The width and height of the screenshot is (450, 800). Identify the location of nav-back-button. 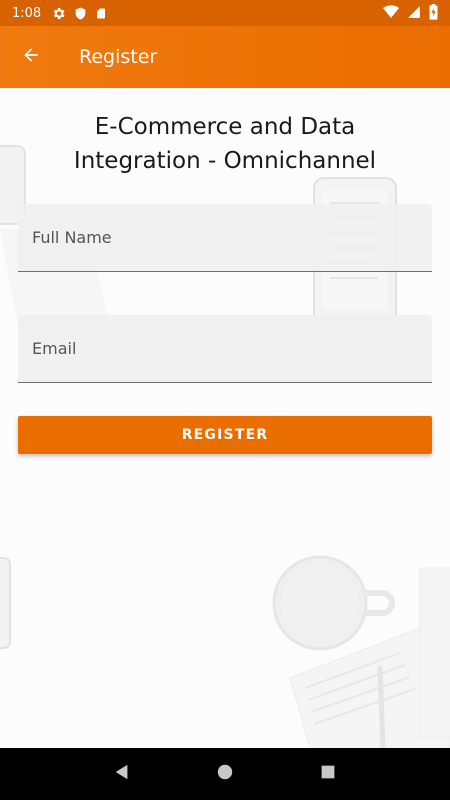
(122, 774).